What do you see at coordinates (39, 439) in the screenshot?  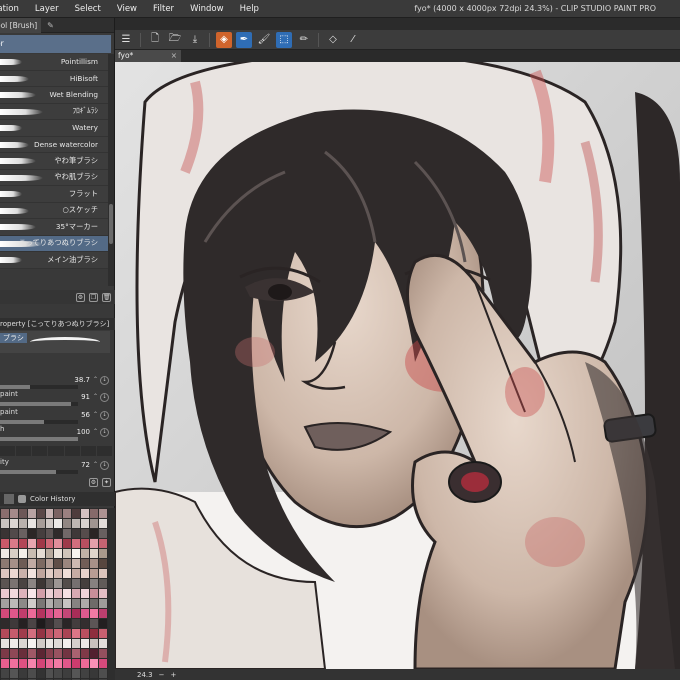 I see `property-slider` at bounding box center [39, 439].